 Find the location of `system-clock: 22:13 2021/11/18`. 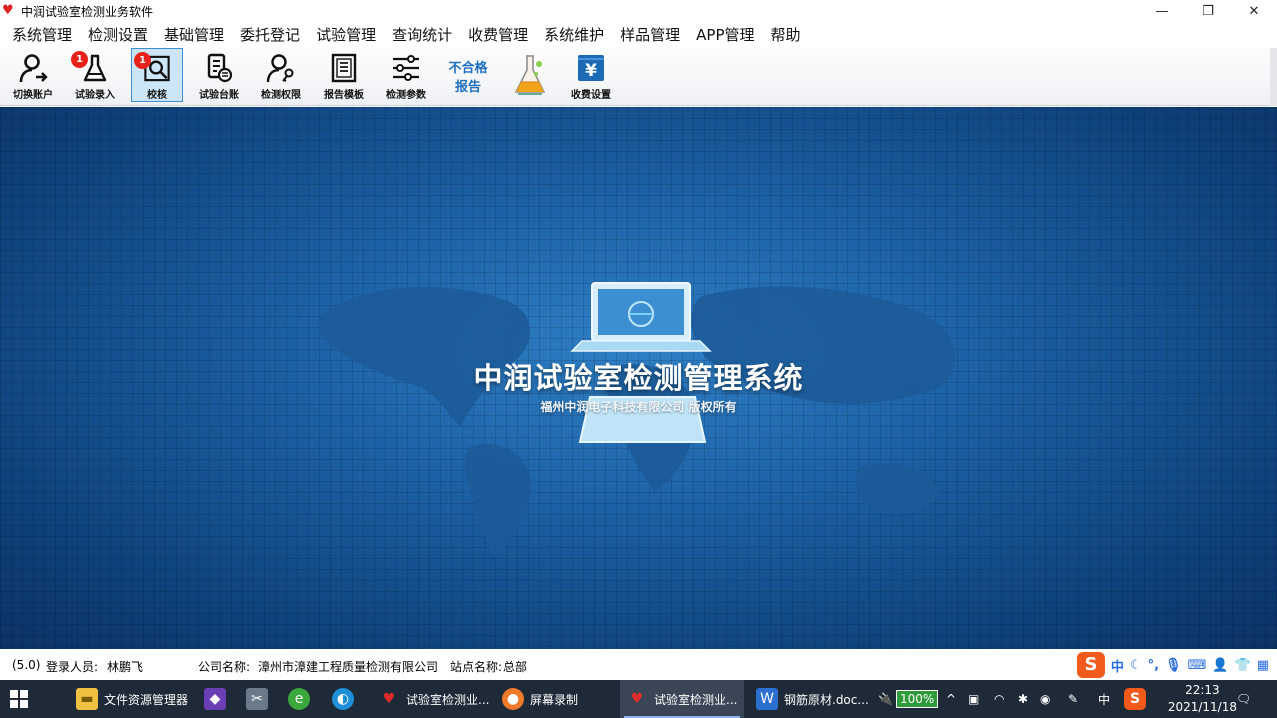

system-clock: 22:13 2021/11/18 is located at coordinates (1202, 699).